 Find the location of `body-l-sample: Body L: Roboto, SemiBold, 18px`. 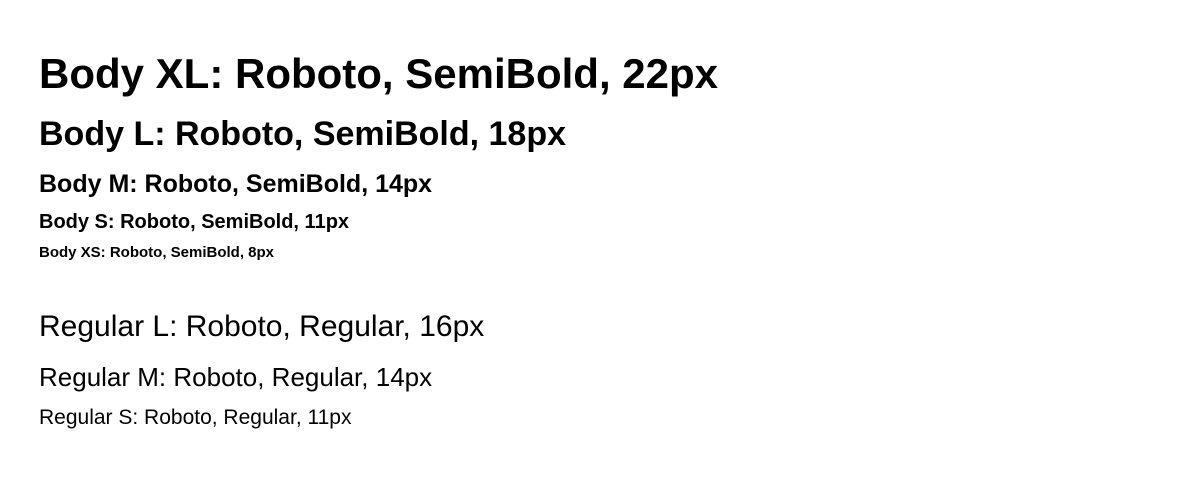

body-l-sample: Body L: Roboto, SemiBold, 18px is located at coordinates (303, 134).